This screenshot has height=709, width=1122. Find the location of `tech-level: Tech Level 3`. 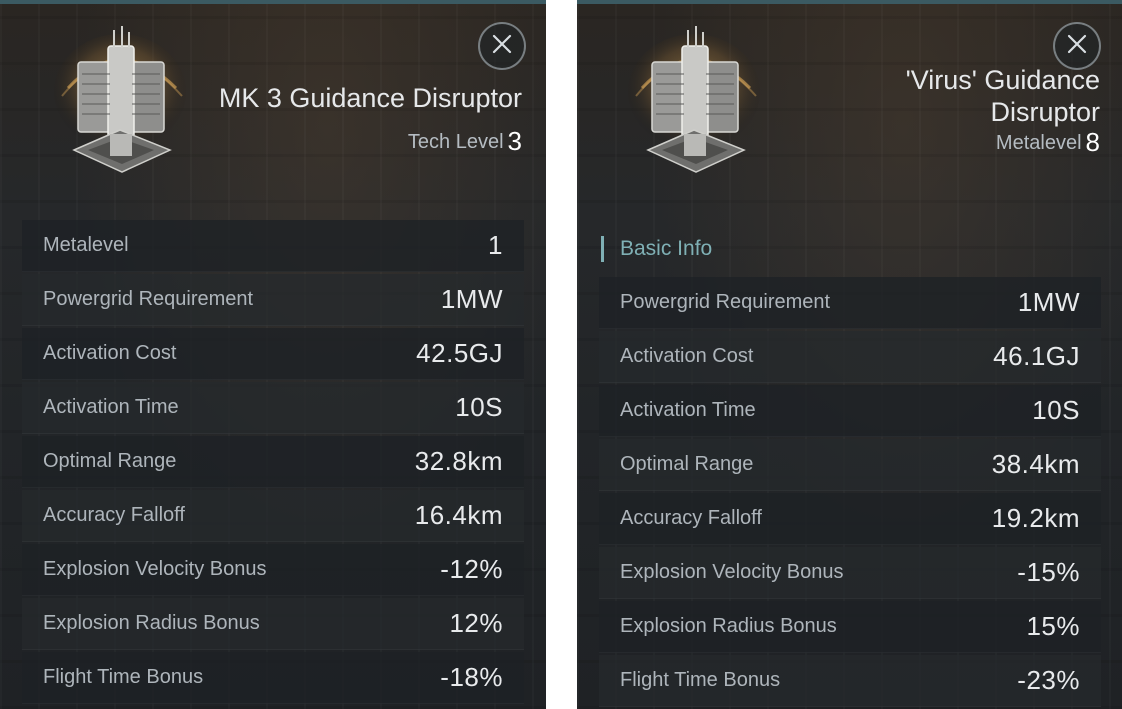

tech-level: Tech Level 3 is located at coordinates (465, 141).